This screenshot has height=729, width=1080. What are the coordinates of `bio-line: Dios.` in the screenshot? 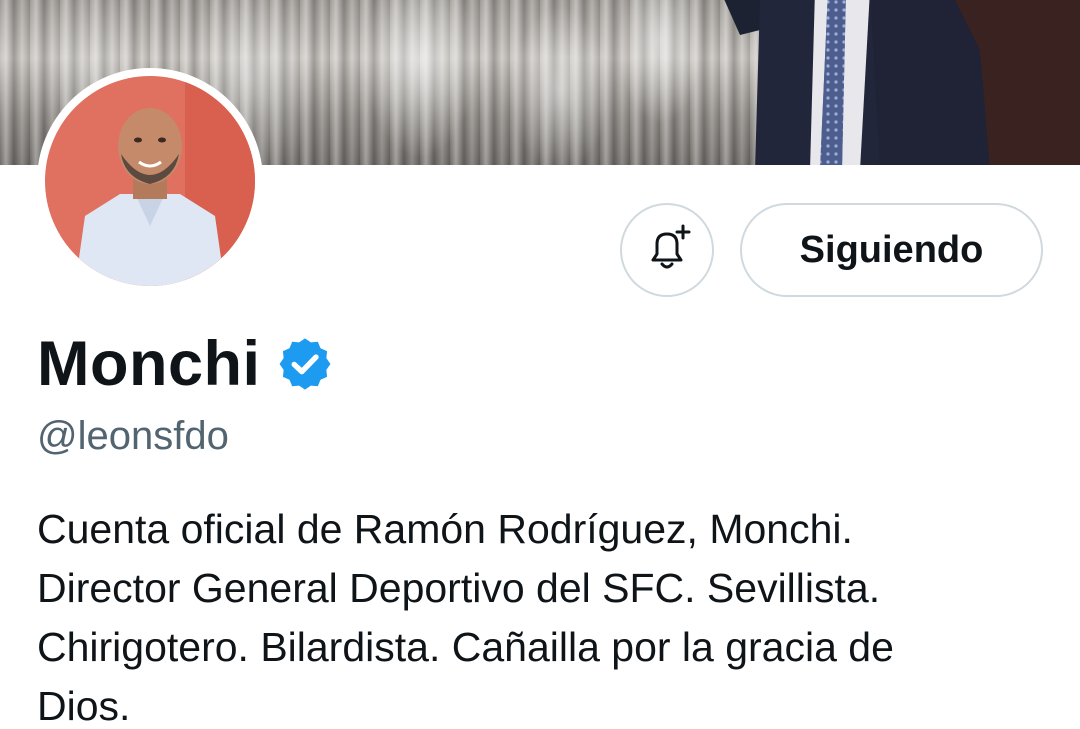 It's located at (84, 706).